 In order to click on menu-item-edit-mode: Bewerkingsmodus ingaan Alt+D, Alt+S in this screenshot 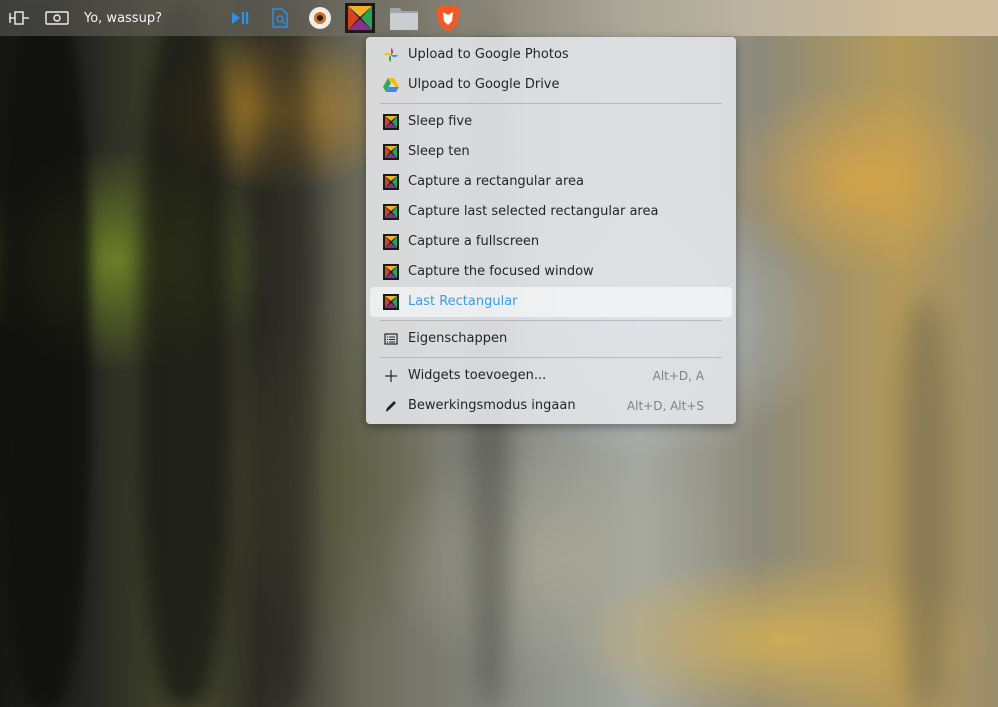, I will do `click(551, 406)`.